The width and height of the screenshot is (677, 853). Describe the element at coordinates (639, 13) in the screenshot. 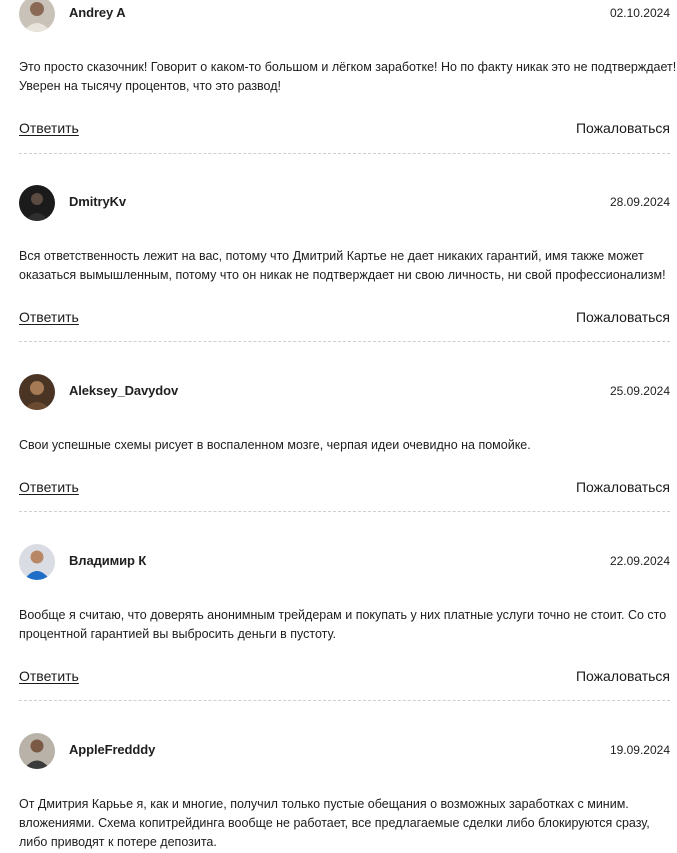

I see `comment-date: 02.10.2024` at that location.